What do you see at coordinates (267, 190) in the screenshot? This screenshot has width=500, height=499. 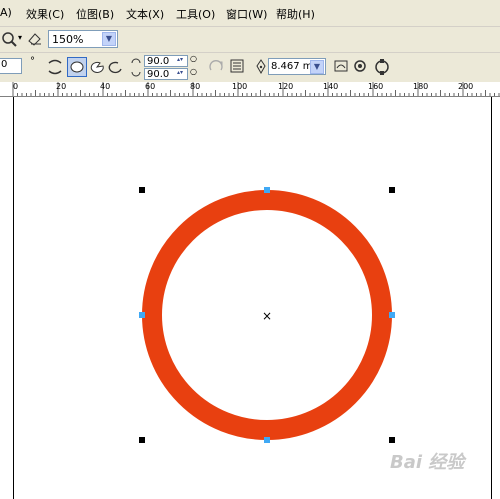 I see `node-top` at bounding box center [267, 190].